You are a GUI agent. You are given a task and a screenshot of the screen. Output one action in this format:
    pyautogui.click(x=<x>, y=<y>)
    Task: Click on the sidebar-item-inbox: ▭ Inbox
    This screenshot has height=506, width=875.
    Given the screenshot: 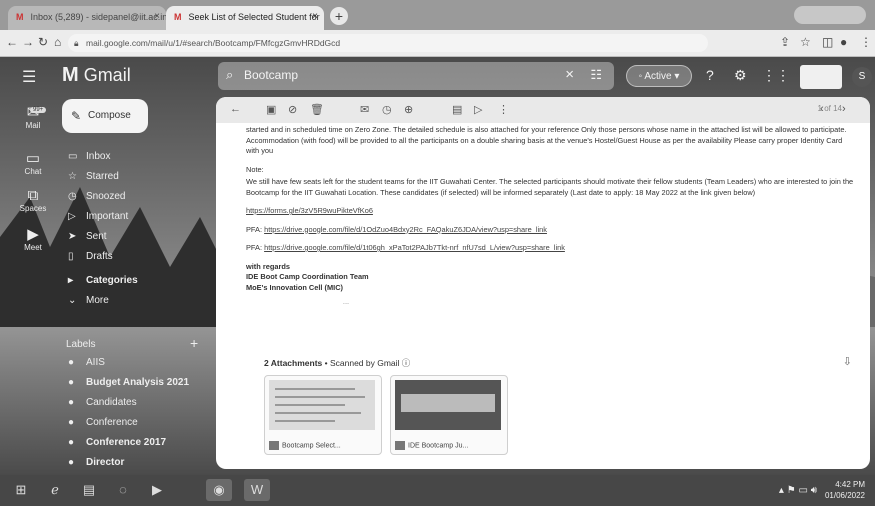 What is the action you would take?
    pyautogui.click(x=89, y=156)
    